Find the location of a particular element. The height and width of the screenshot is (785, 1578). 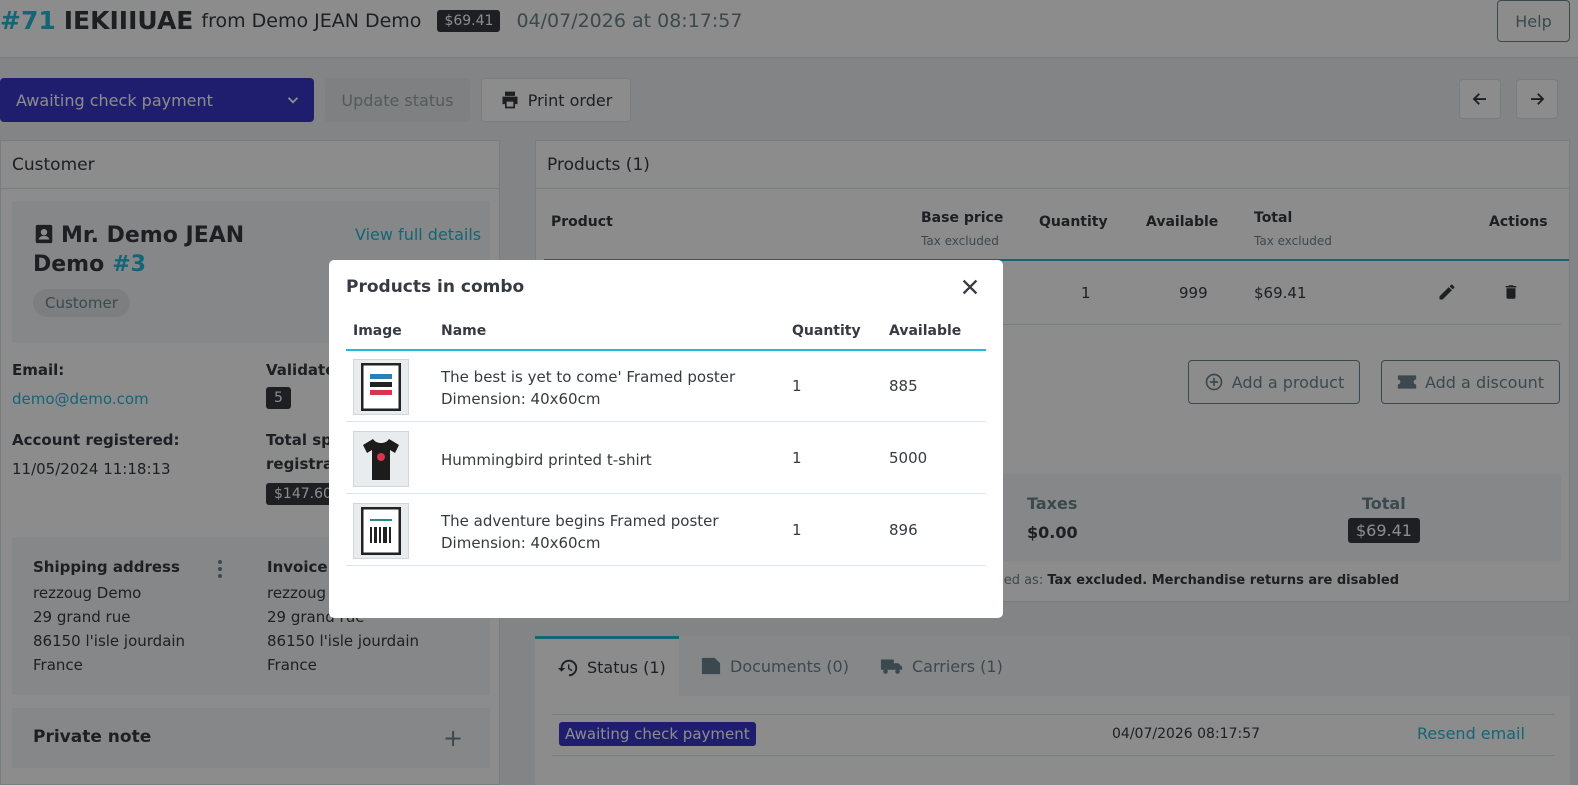

combo-item-name: Hummingbird printed t-shirt is located at coordinates (606, 460).